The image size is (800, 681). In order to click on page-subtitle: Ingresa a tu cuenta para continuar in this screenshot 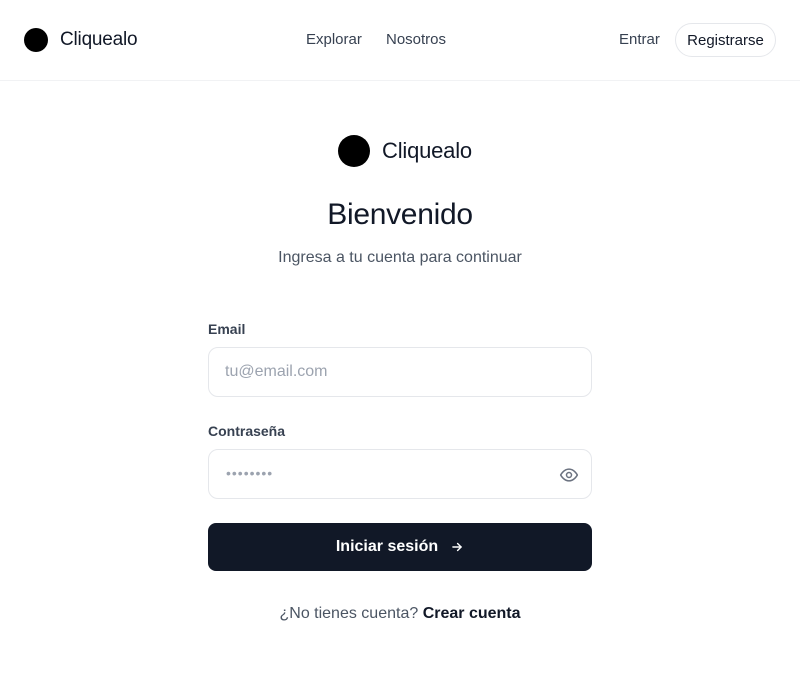, I will do `click(400, 257)`.